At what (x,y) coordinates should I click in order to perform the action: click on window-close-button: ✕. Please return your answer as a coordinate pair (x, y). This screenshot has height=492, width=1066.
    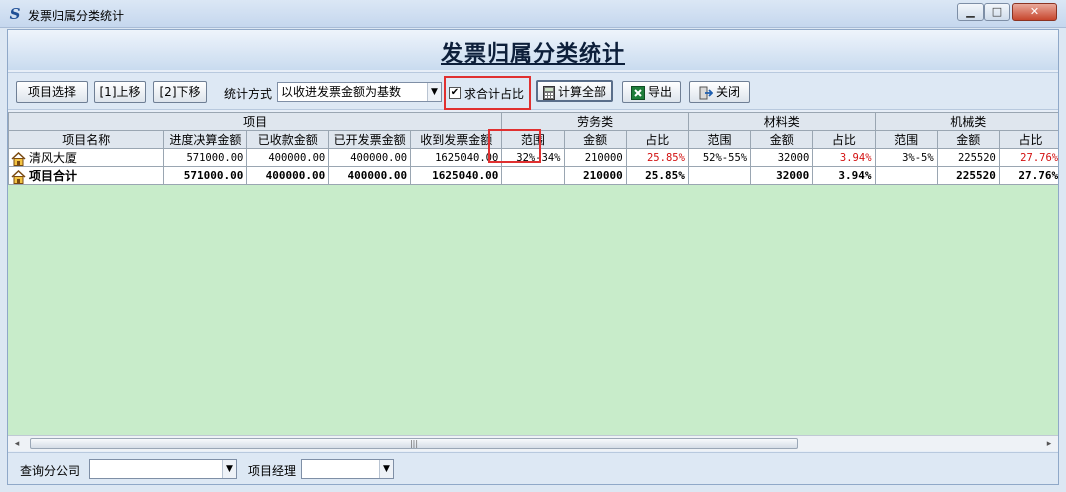
    Looking at the image, I should click on (1034, 12).